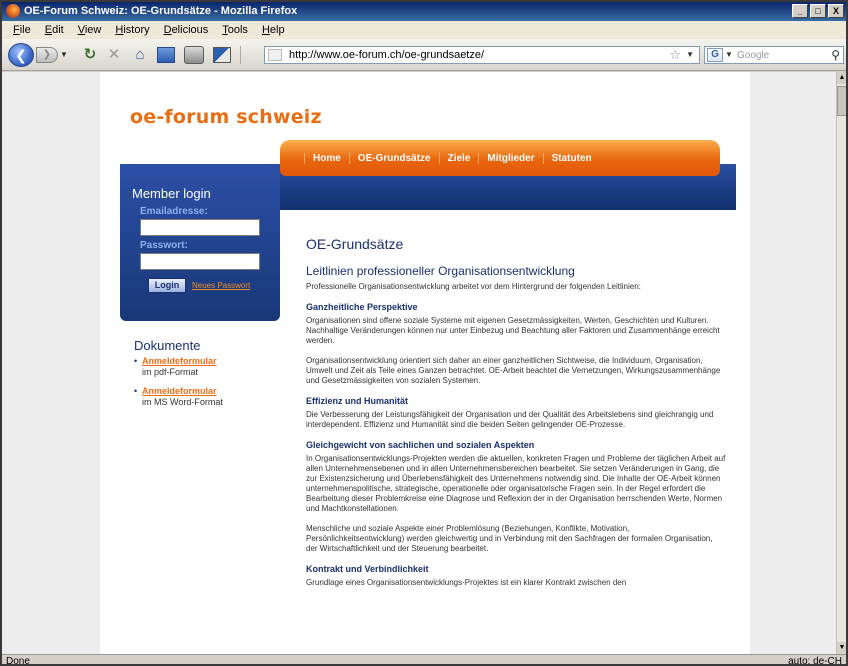 Image resolution: width=848 pixels, height=666 pixels. Describe the element at coordinates (21, 55) in the screenshot. I see `back-button: ❮` at that location.